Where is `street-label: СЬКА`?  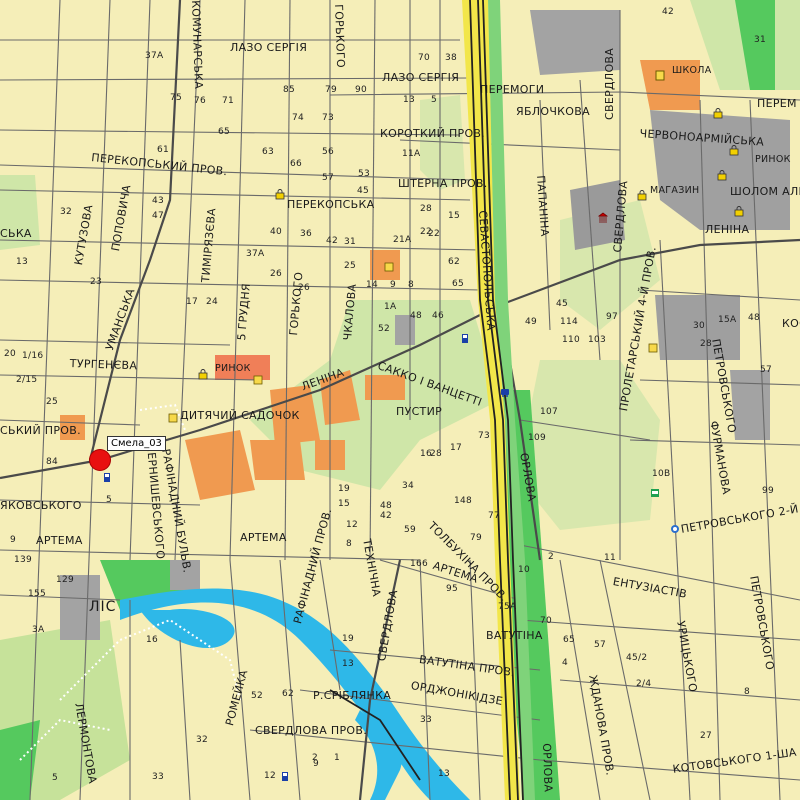 street-label: СЬКА is located at coordinates (16, 233).